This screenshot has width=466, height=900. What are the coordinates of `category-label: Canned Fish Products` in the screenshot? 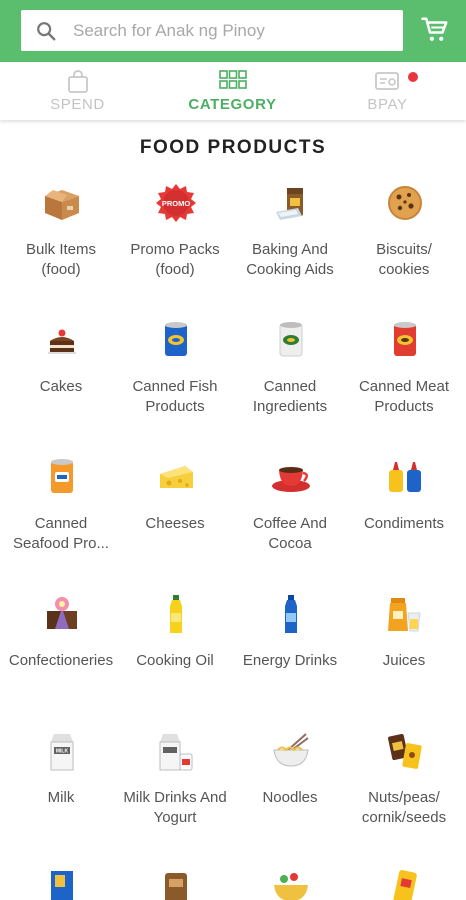 It's located at (175, 396).